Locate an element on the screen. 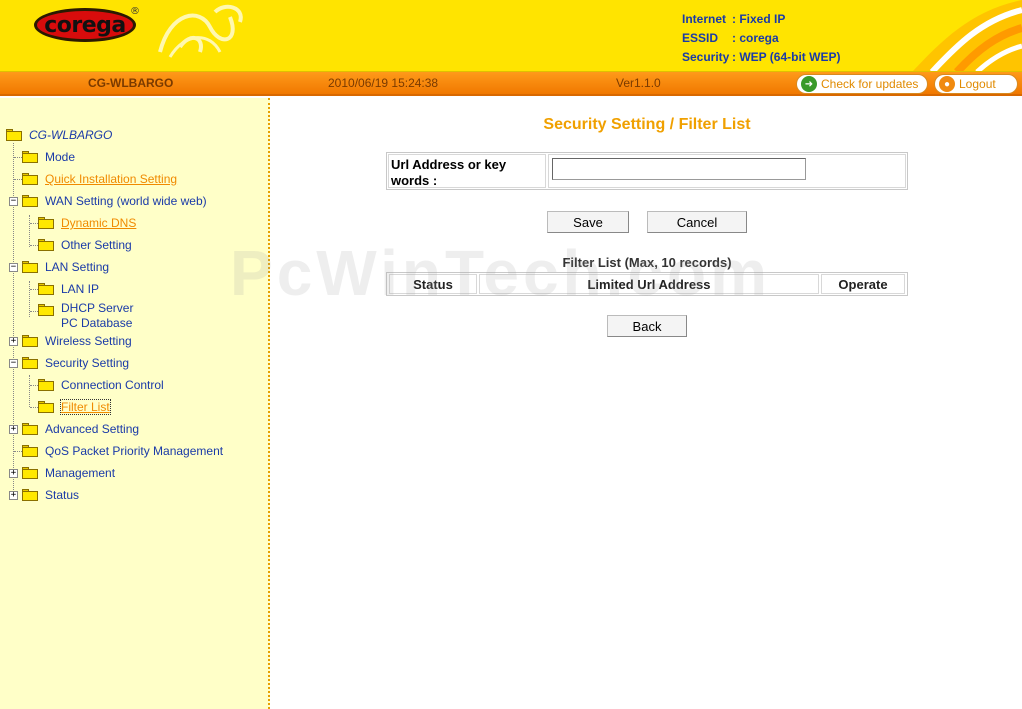 This screenshot has height=709, width=1022. status-key: Internet is located at coordinates (704, 19).